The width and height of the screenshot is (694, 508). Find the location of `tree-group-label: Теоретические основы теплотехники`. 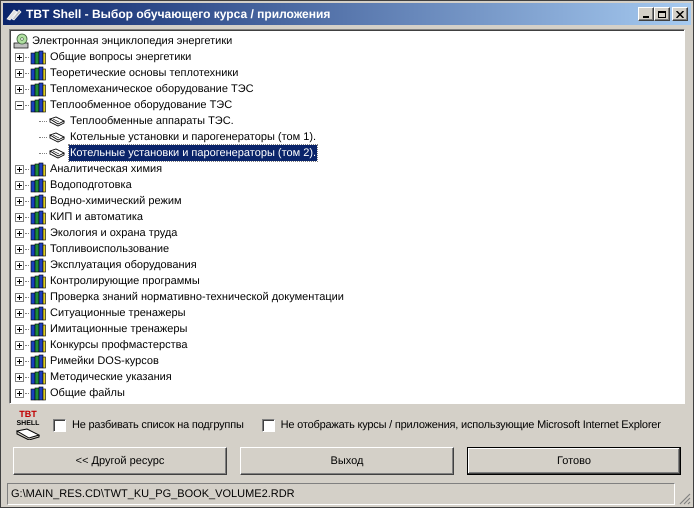

tree-group-label: Теоретические основы теплотехники is located at coordinates (144, 73).